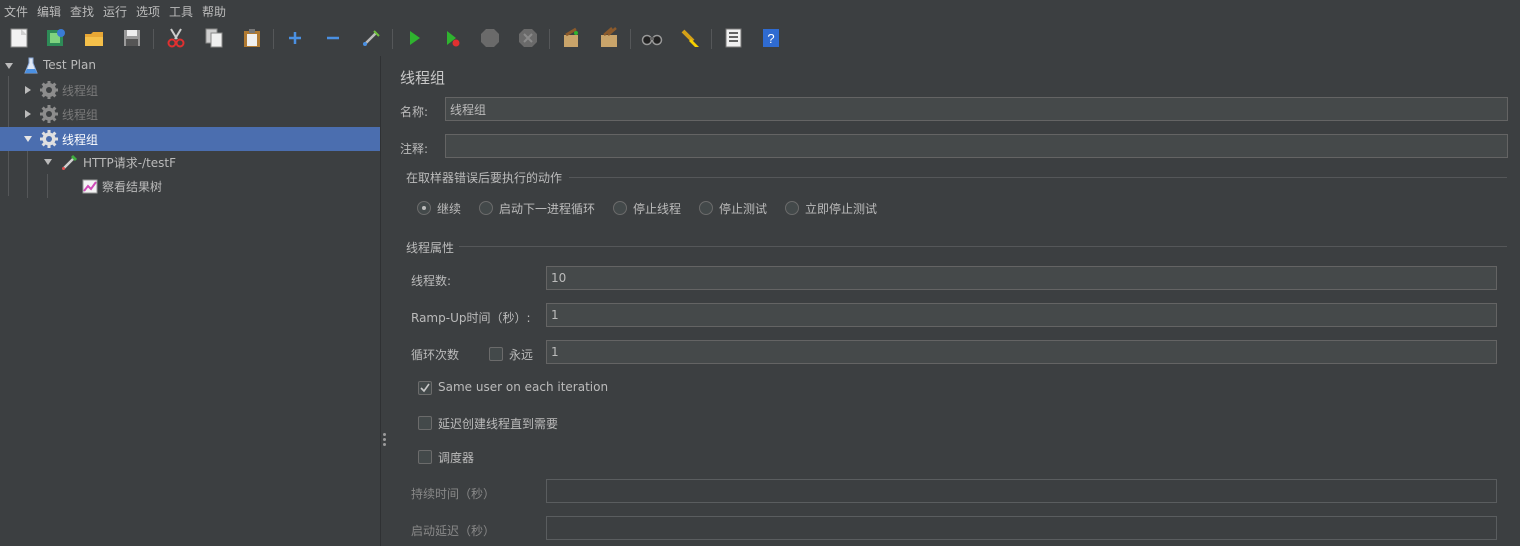  Describe the element at coordinates (31, 65) in the screenshot. I see `flask-icon` at that location.